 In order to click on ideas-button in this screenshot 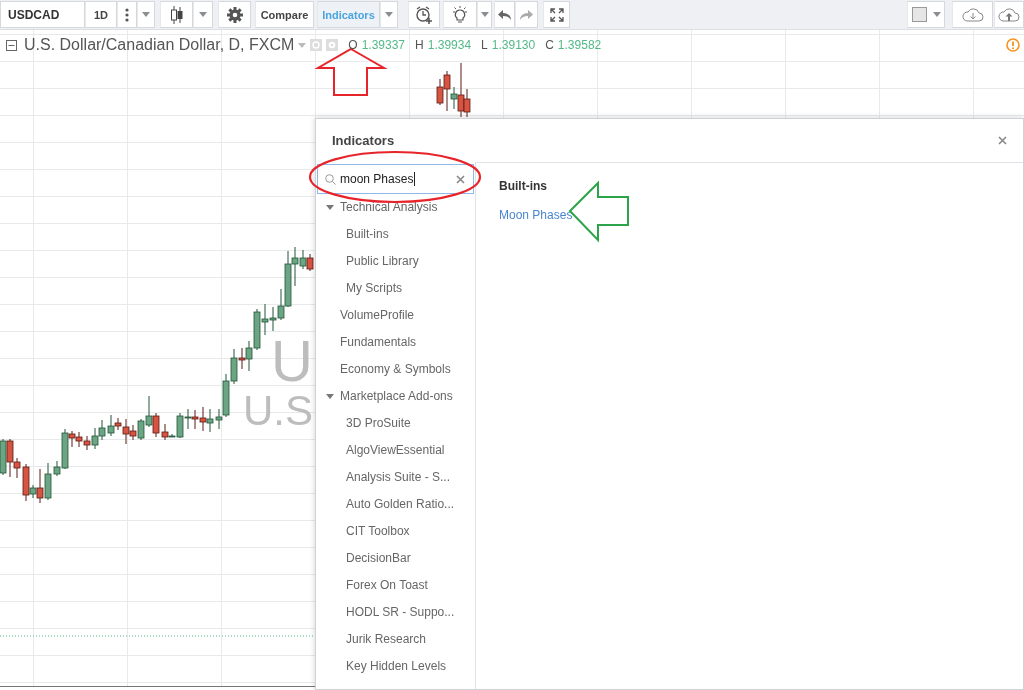, I will do `click(460, 14)`.